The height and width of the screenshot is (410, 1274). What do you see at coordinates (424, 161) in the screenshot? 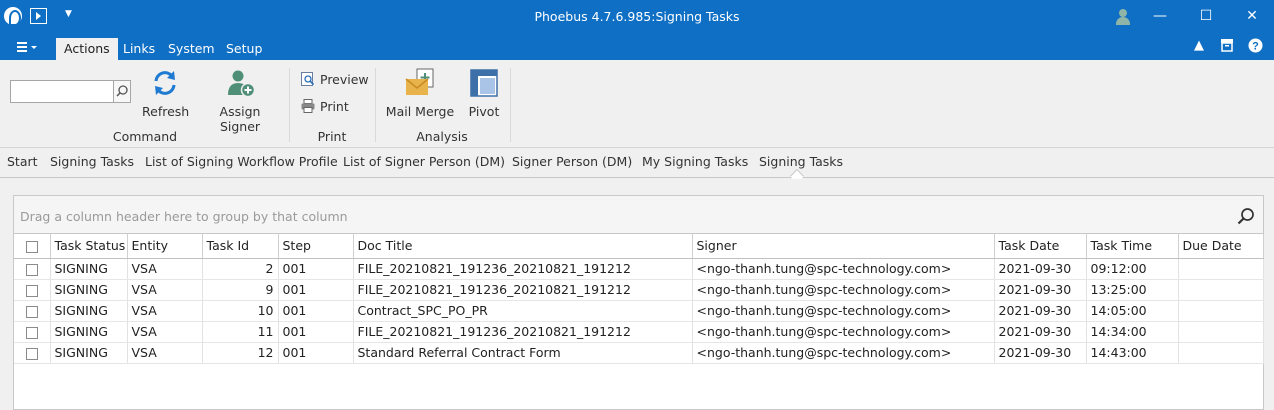
I see `nav-signer-person-list: List of Signer Person (DM)` at bounding box center [424, 161].